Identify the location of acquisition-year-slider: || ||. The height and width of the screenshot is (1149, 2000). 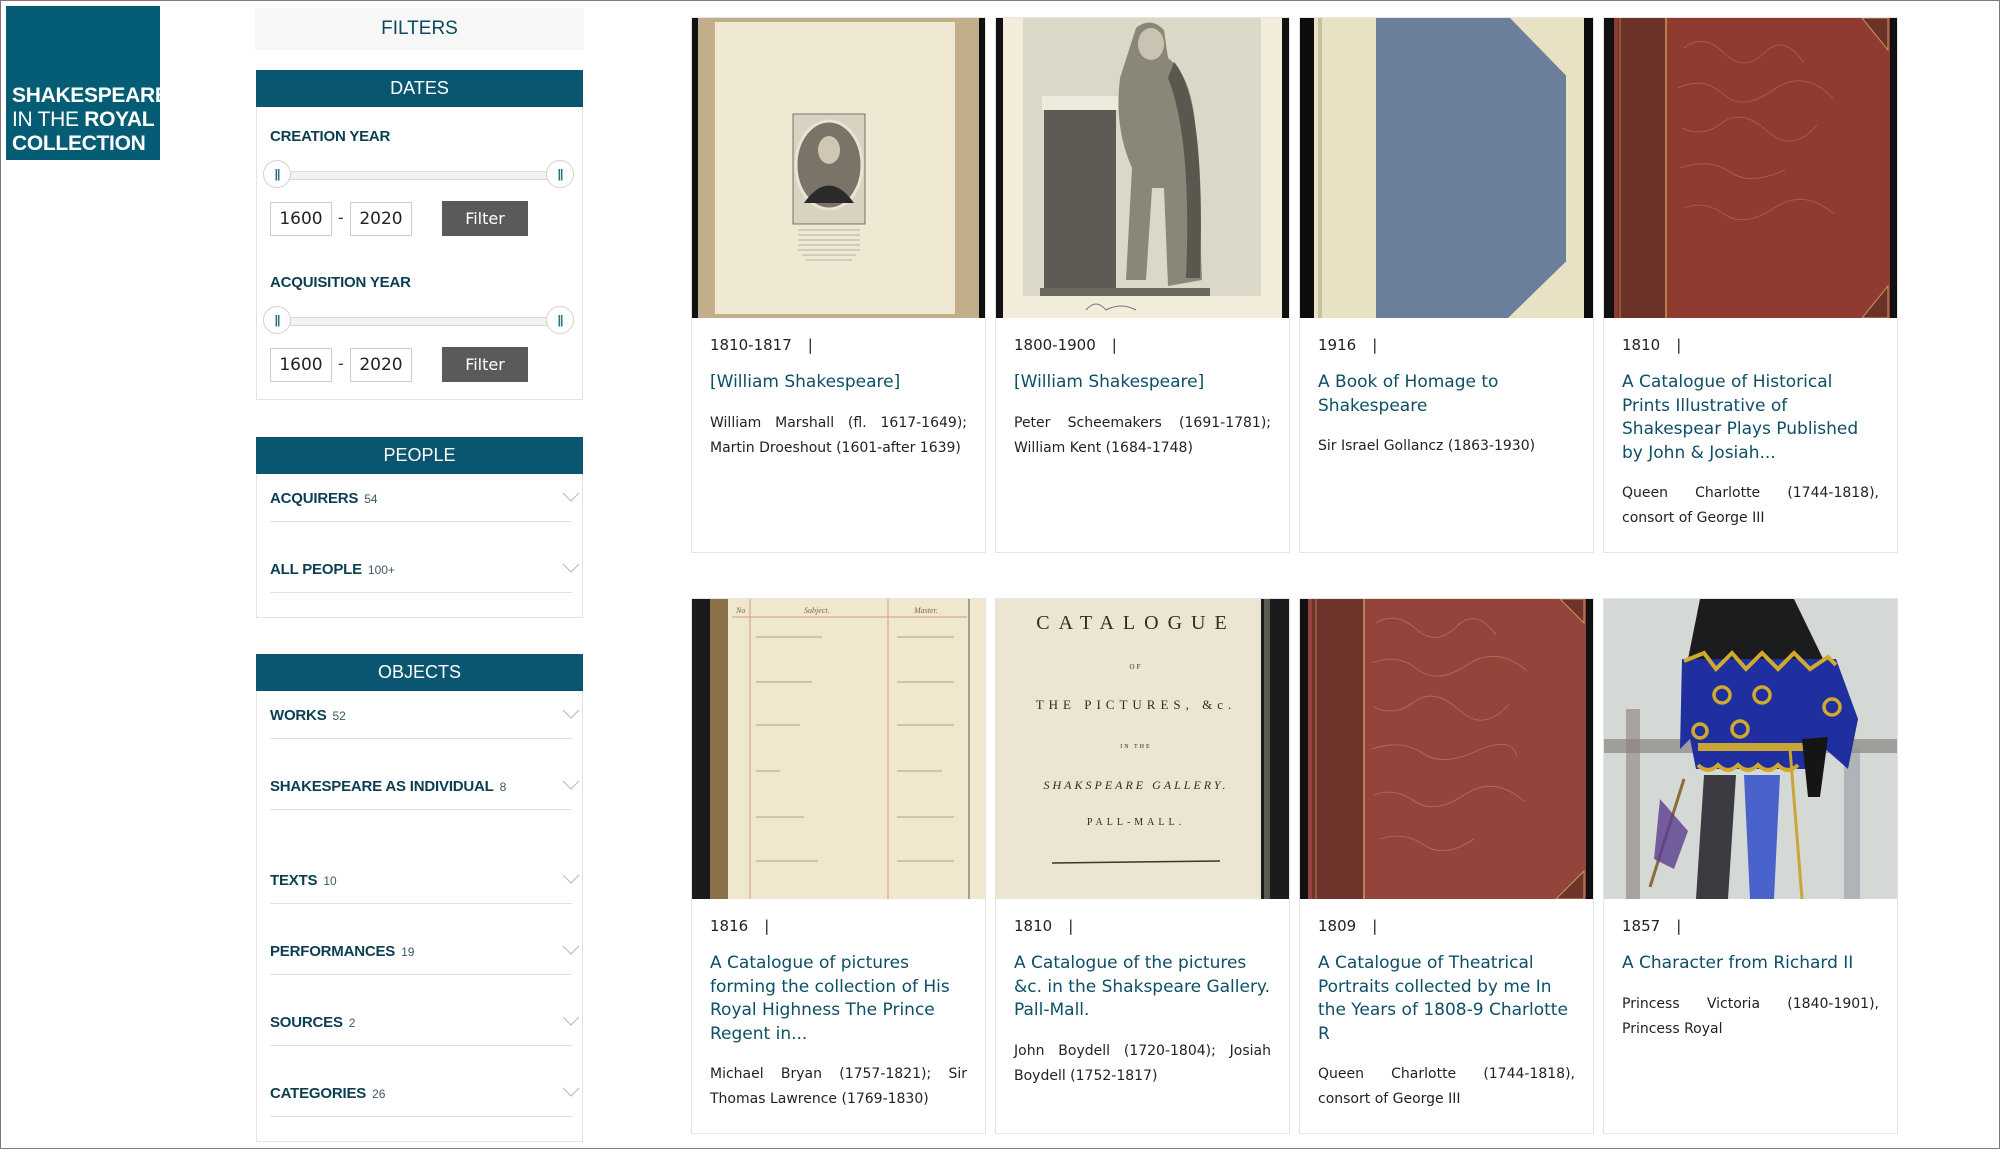
(418, 321).